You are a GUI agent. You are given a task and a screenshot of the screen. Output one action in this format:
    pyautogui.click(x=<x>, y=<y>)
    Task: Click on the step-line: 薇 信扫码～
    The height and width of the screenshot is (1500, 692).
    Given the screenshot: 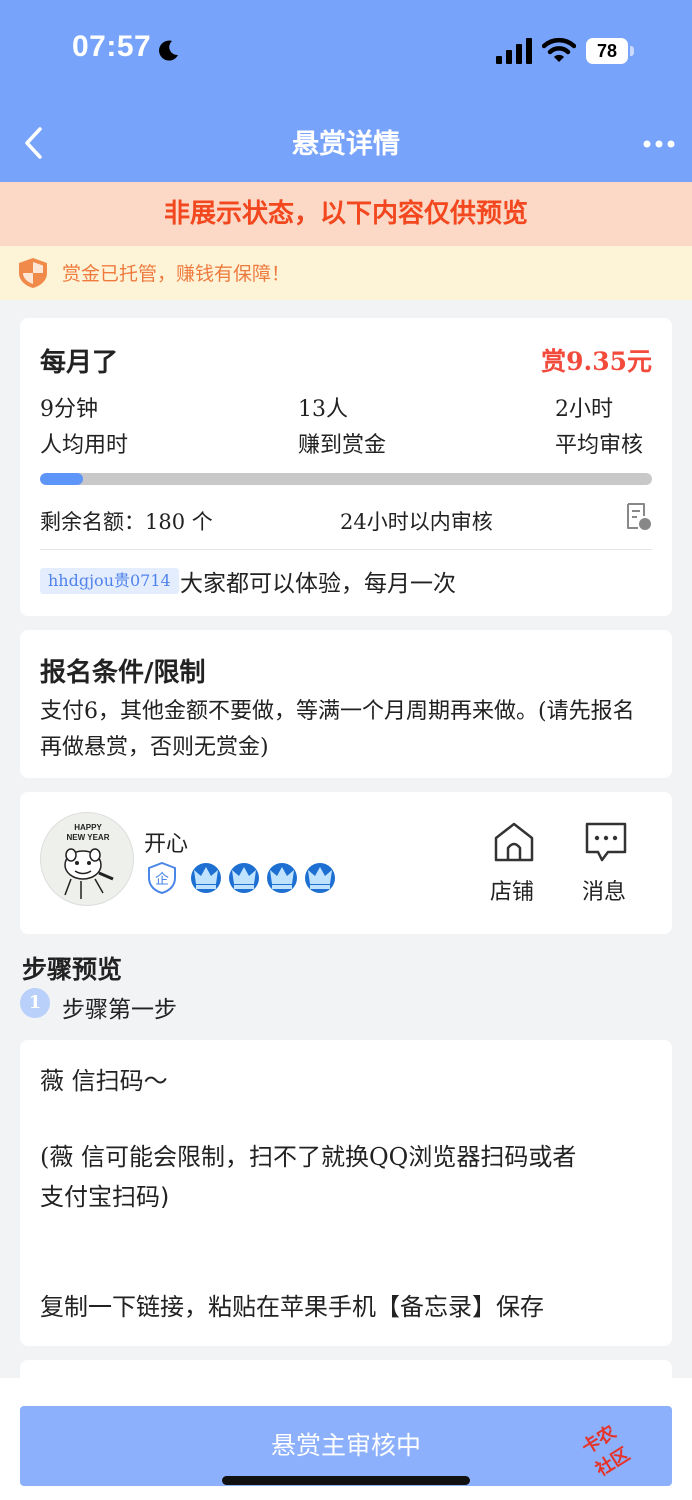 What is the action you would take?
    pyautogui.click(x=104, y=1081)
    